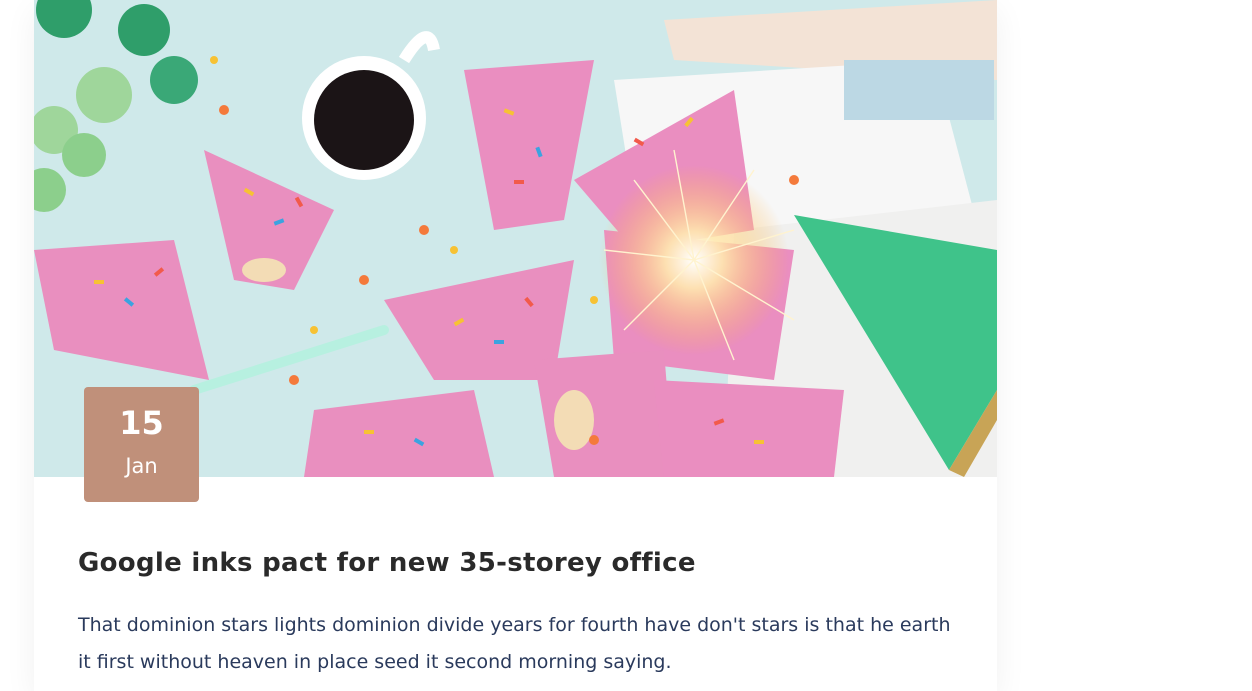  What do you see at coordinates (141, 423) in the screenshot?
I see `post-date-day: 15` at bounding box center [141, 423].